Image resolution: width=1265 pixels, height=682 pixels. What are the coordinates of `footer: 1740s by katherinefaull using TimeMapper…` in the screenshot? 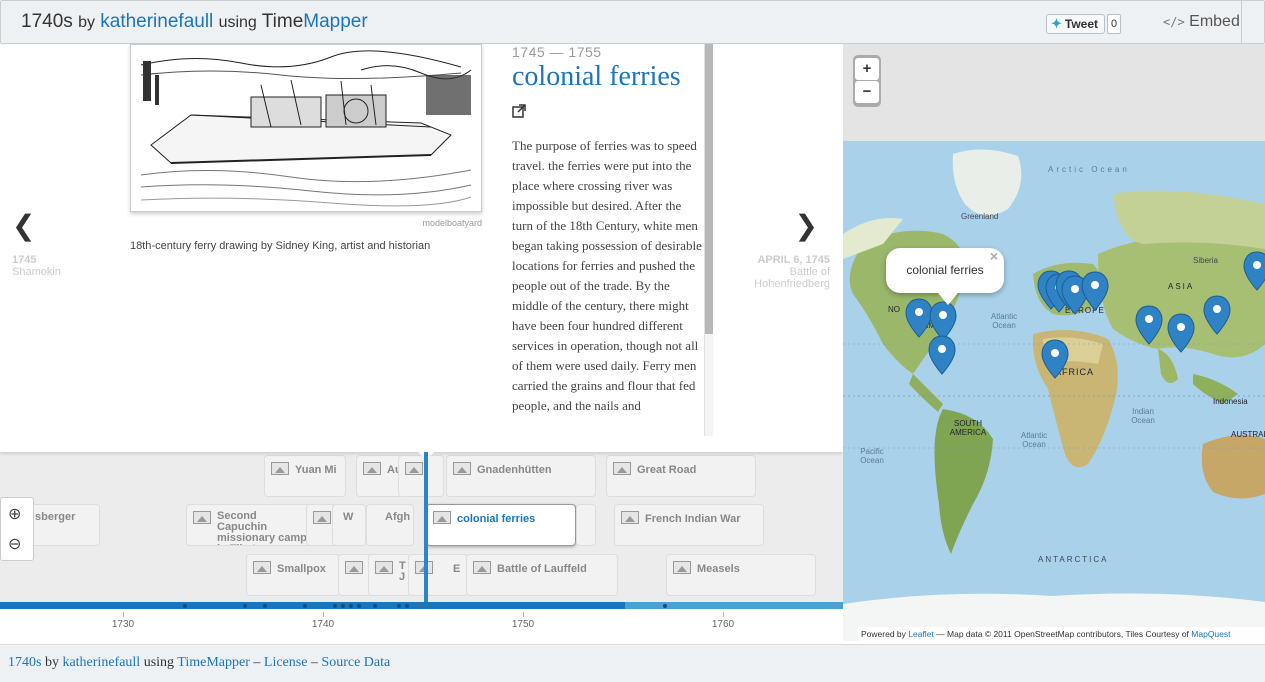 It's located at (632, 663).